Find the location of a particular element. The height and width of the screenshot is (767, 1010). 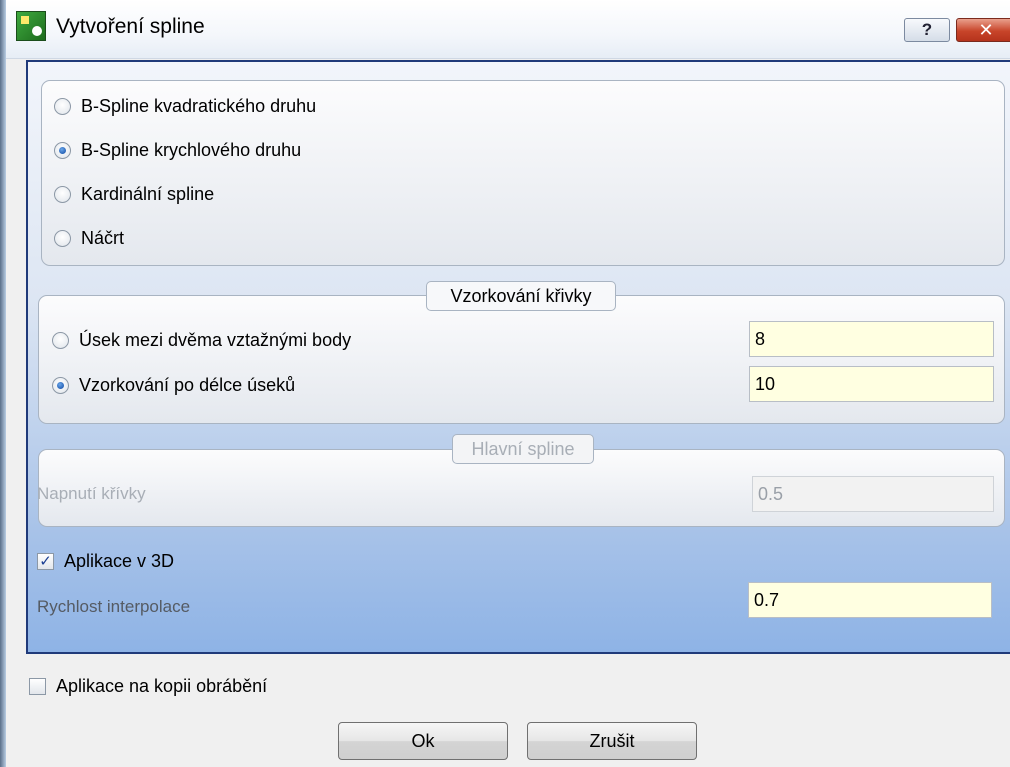

tension-label: Napnutí křívky is located at coordinates (91, 493).